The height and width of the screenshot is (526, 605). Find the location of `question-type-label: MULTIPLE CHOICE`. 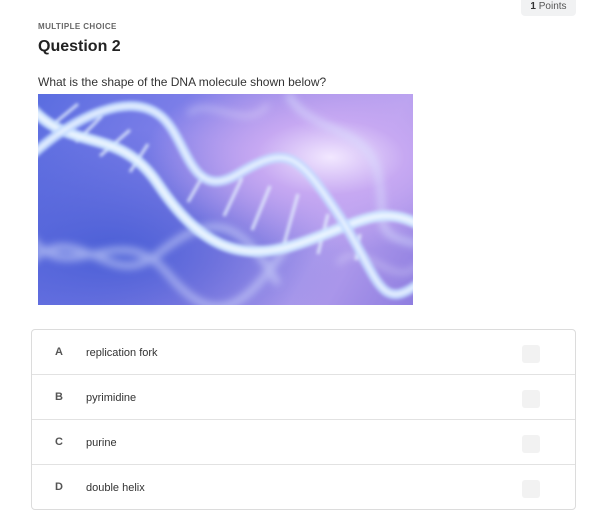

question-type-label: MULTIPLE CHOICE is located at coordinates (77, 26).